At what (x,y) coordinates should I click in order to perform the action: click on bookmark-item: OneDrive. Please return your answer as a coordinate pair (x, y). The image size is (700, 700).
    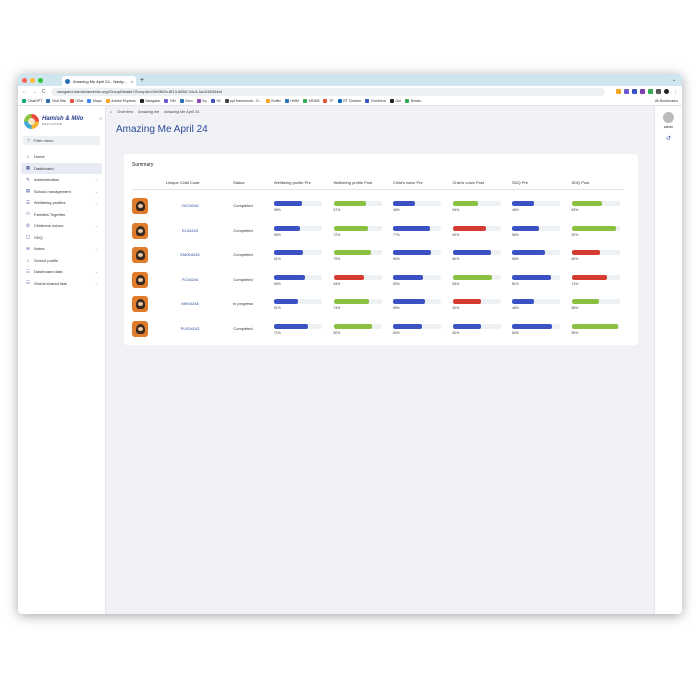
    Looking at the image, I should click on (375, 101).